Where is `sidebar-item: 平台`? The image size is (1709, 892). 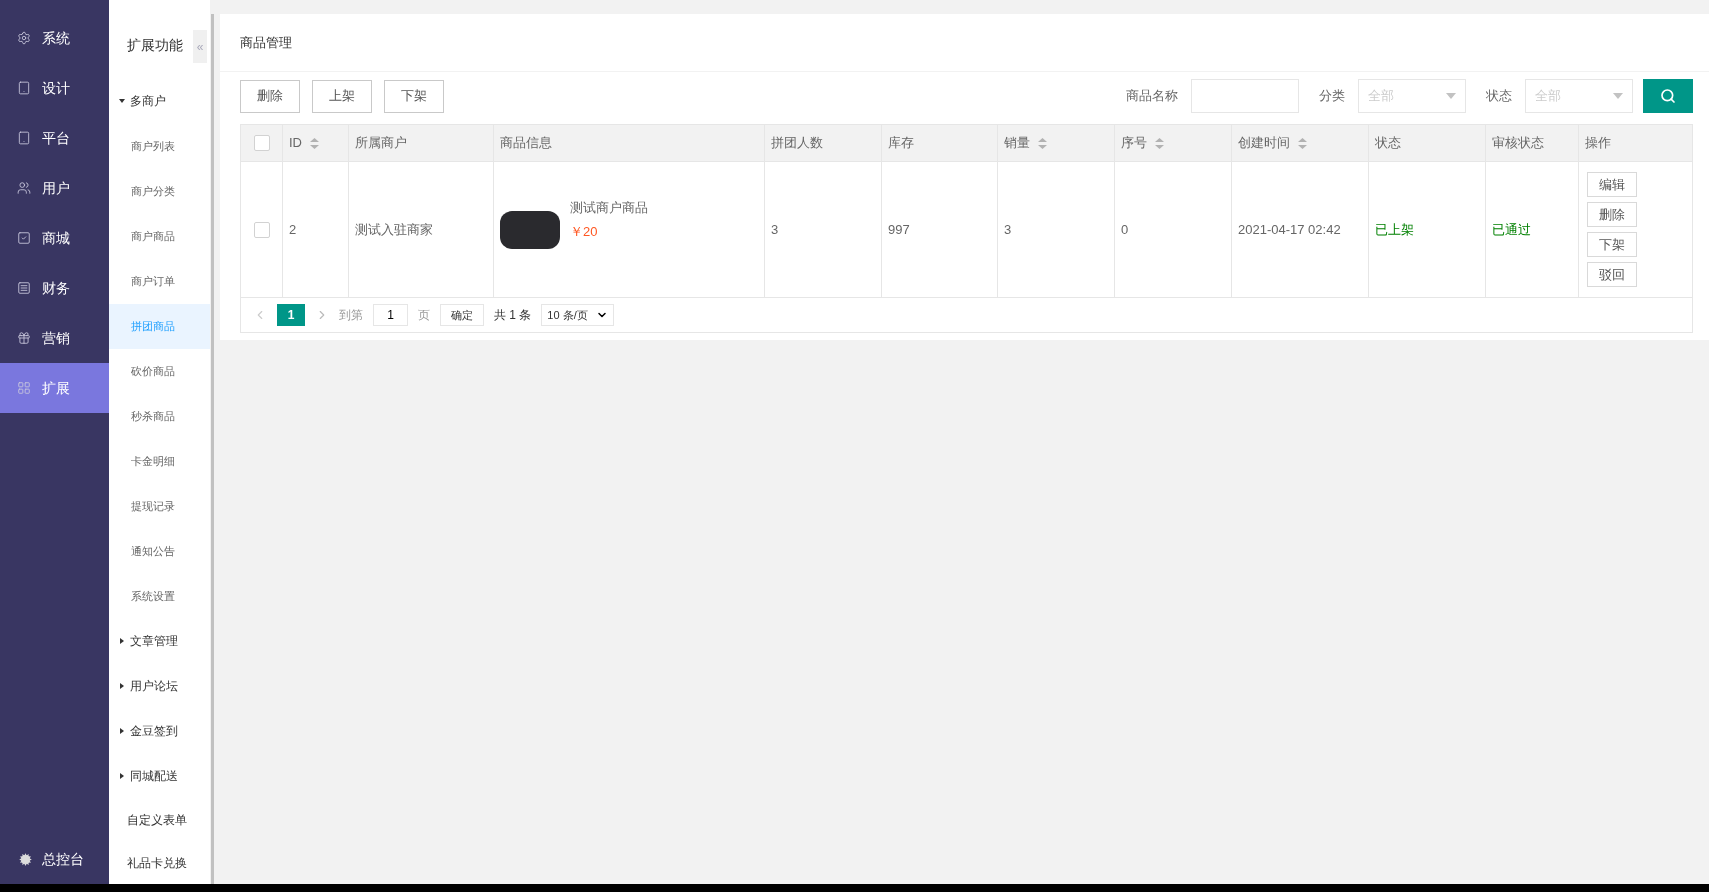
sidebar-item: 平台 is located at coordinates (54, 138).